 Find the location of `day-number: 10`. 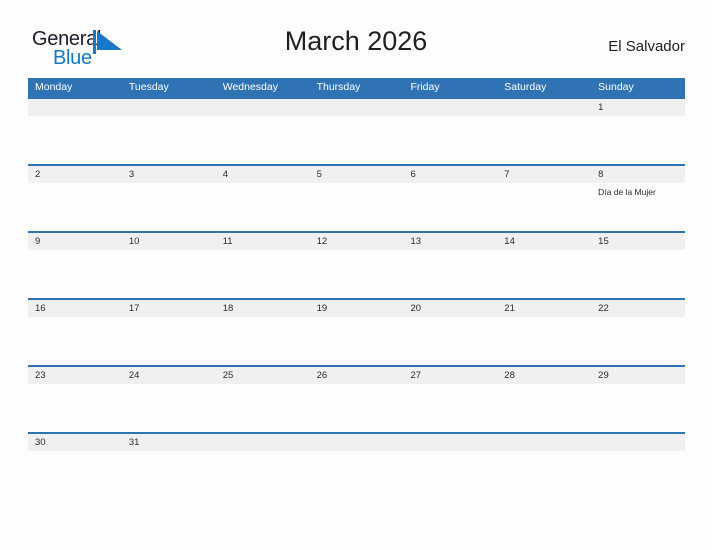

day-number: 10 is located at coordinates (134, 241).